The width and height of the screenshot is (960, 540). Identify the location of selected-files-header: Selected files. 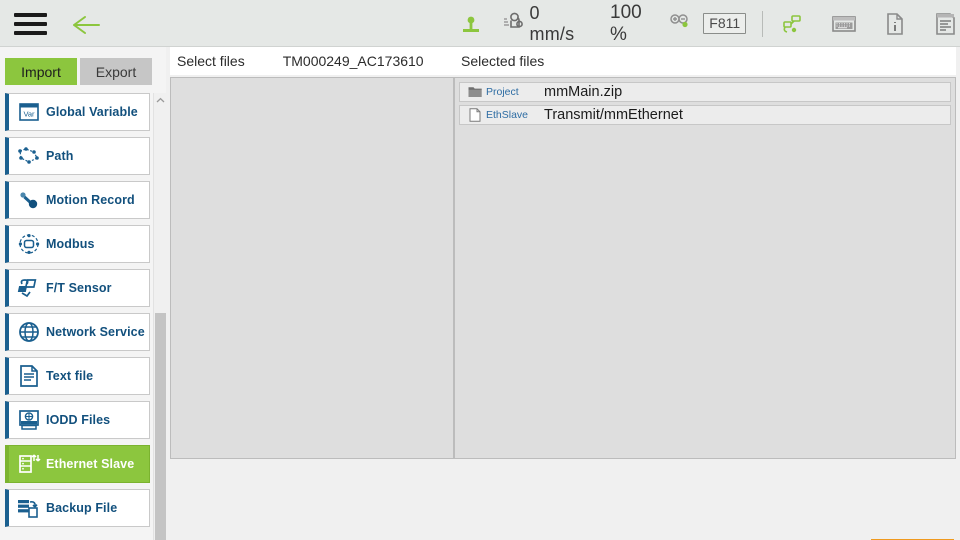
(705, 61).